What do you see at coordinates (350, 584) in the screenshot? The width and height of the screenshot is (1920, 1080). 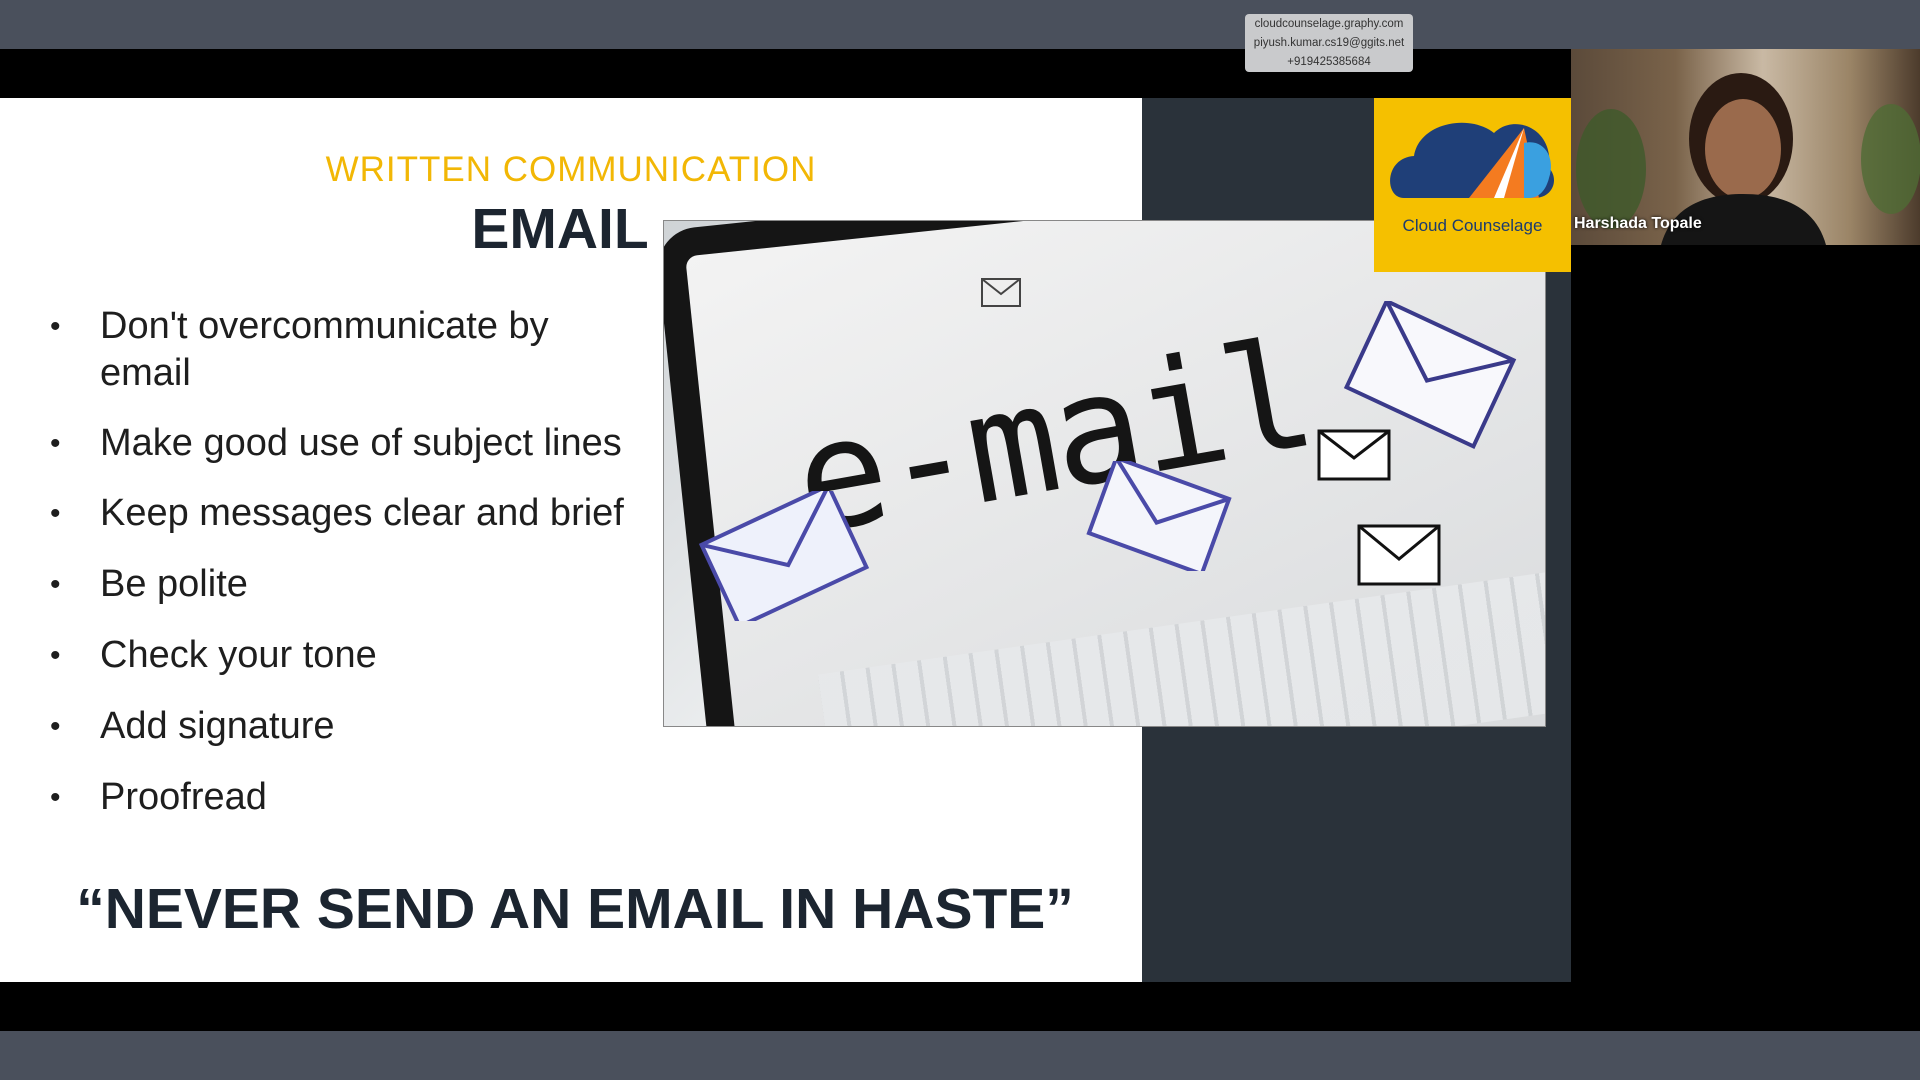 I see `bullet-item: Be polite` at bounding box center [350, 584].